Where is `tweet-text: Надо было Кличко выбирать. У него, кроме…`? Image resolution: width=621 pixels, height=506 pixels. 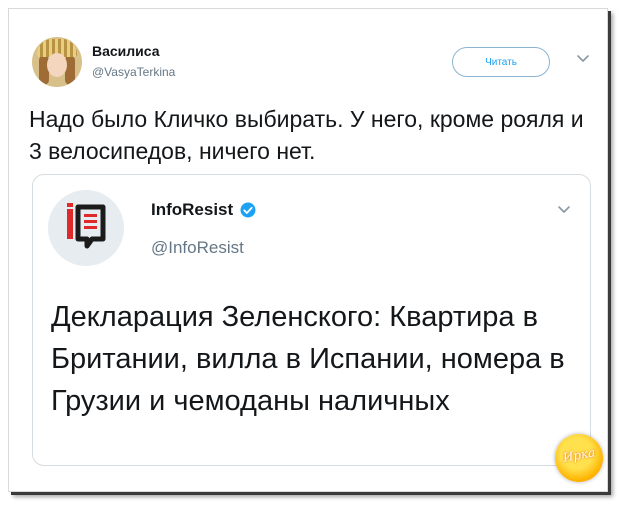 tweet-text: Надо было Кличко выбирать. У него, кроме… is located at coordinates (306, 135).